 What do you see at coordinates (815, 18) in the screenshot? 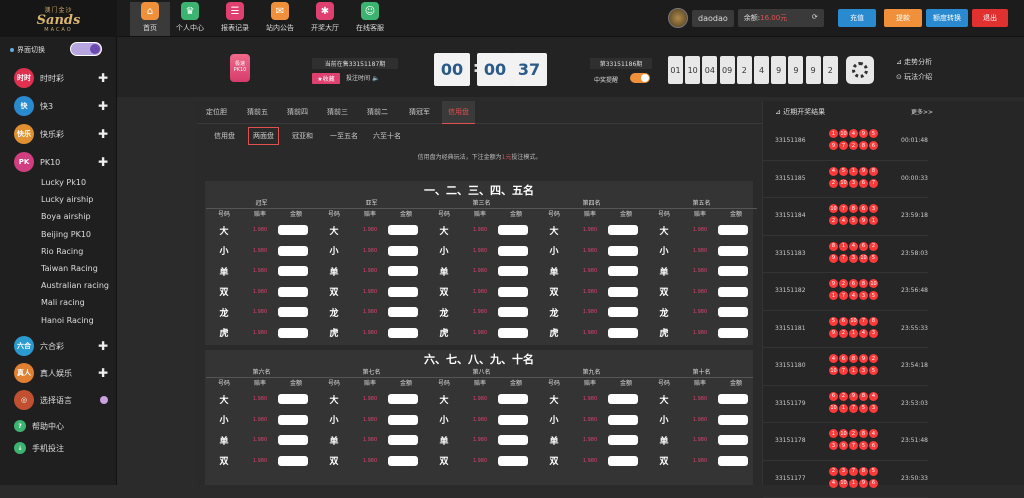
I see `refresh-icon: ⟳` at bounding box center [815, 18].